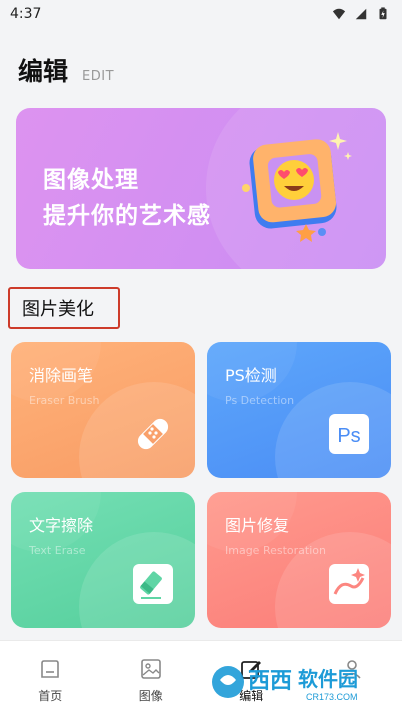 The image size is (402, 715). I want to click on status-icons, so click(361, 14).